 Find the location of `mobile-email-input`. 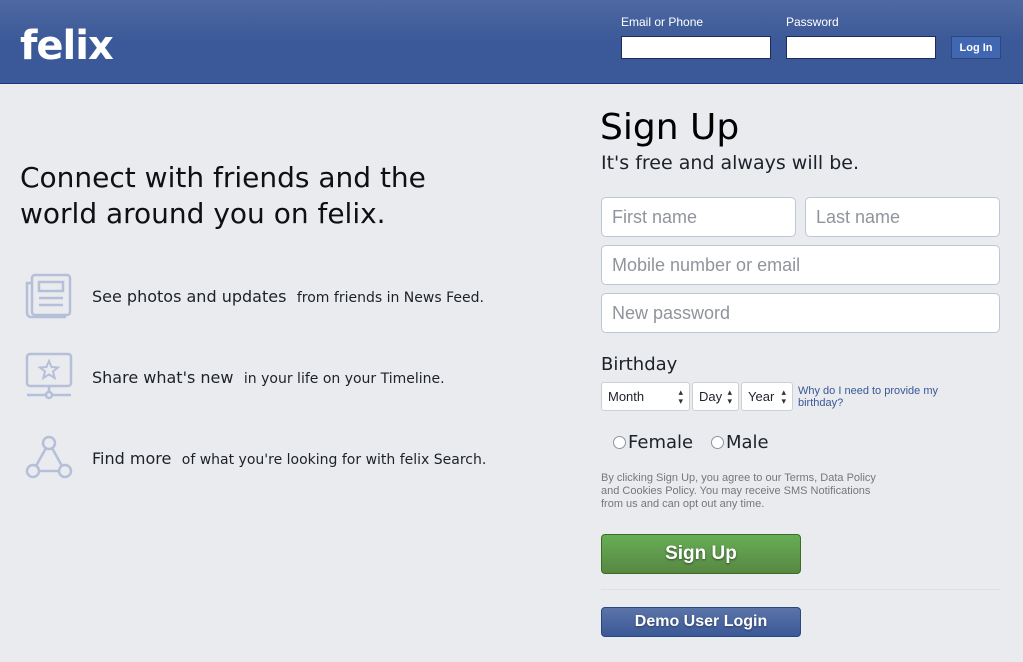

mobile-email-input is located at coordinates (800, 265).